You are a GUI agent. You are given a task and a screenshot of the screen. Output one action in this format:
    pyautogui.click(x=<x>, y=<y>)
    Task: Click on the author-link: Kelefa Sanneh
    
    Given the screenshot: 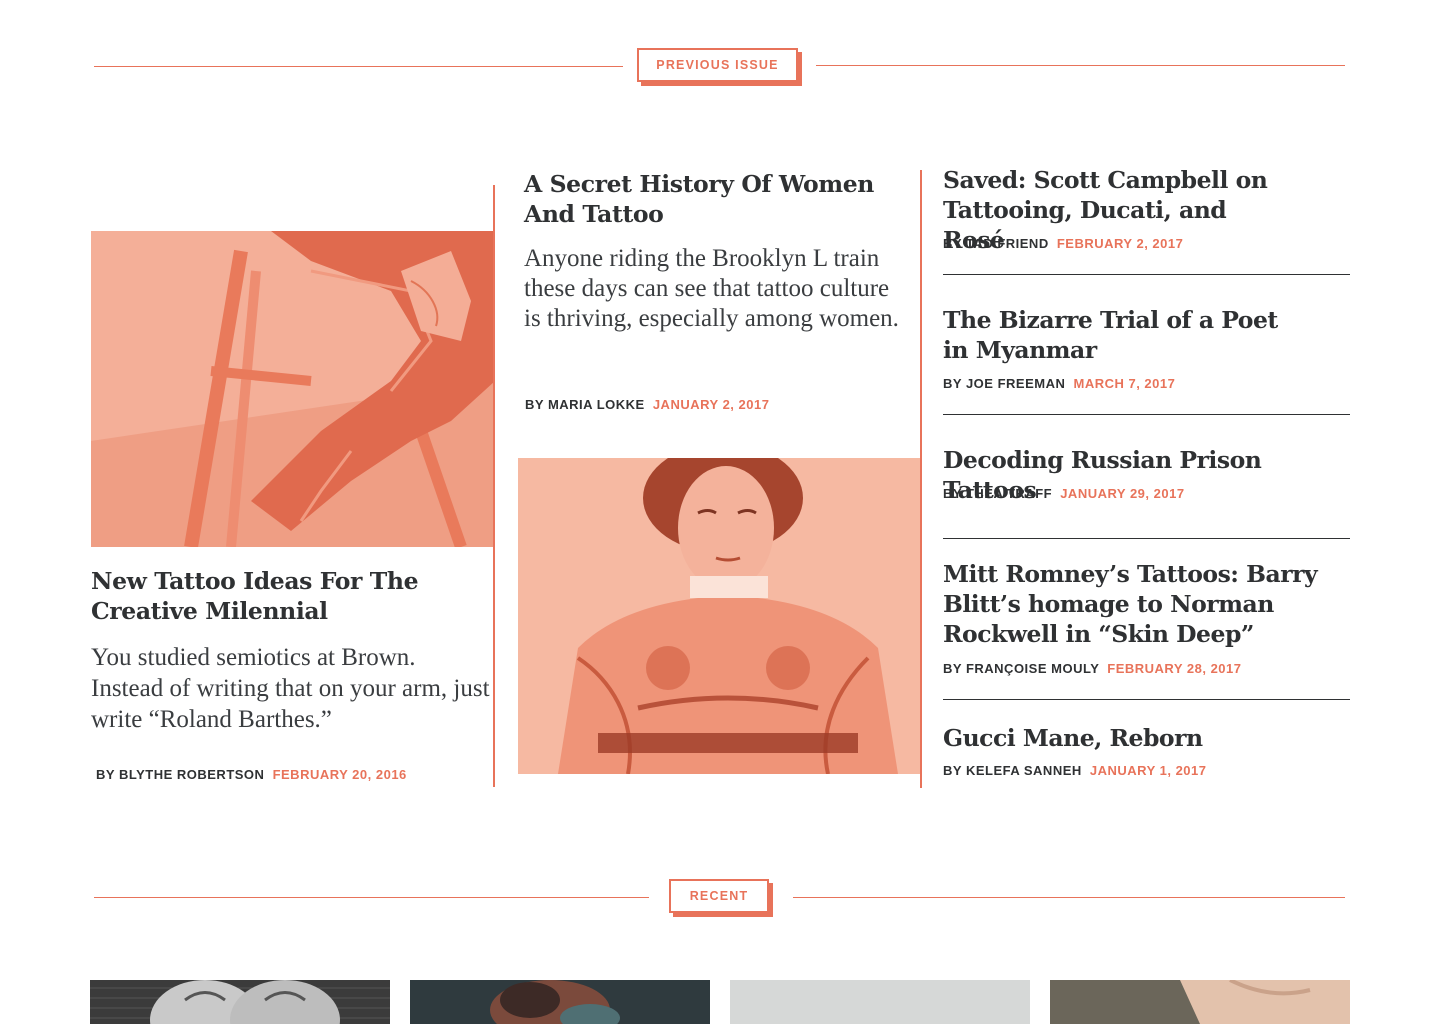 What is the action you would take?
    pyautogui.click(x=1024, y=770)
    